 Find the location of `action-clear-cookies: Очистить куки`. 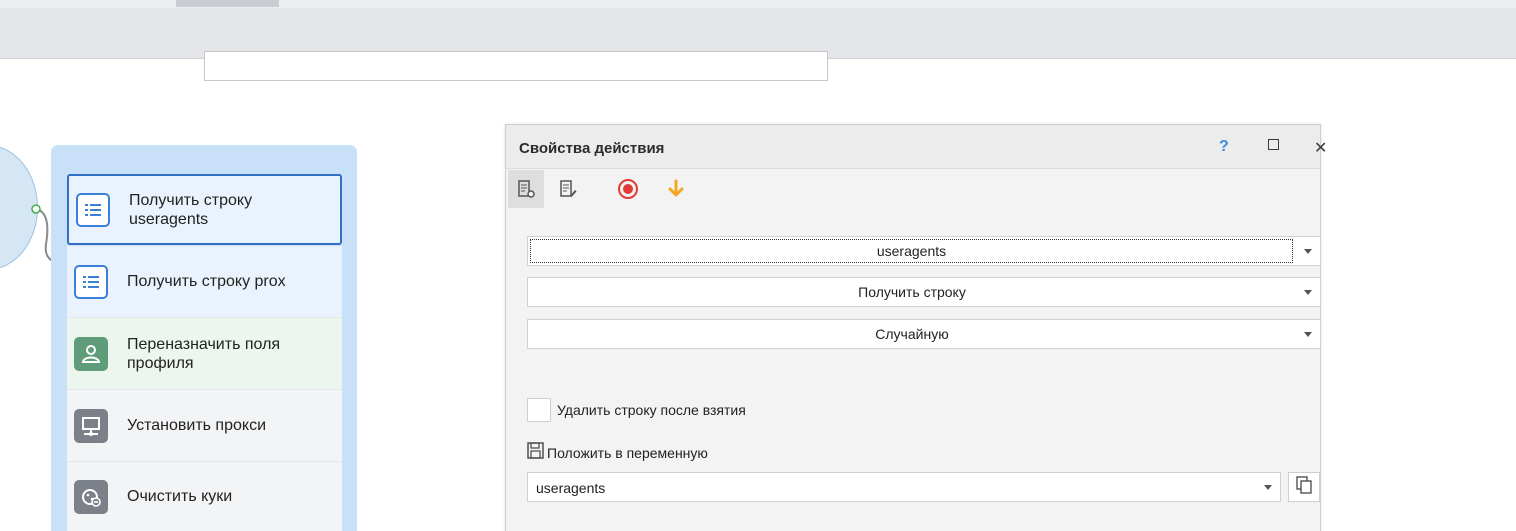

action-clear-cookies: Очистить куки is located at coordinates (204, 496).